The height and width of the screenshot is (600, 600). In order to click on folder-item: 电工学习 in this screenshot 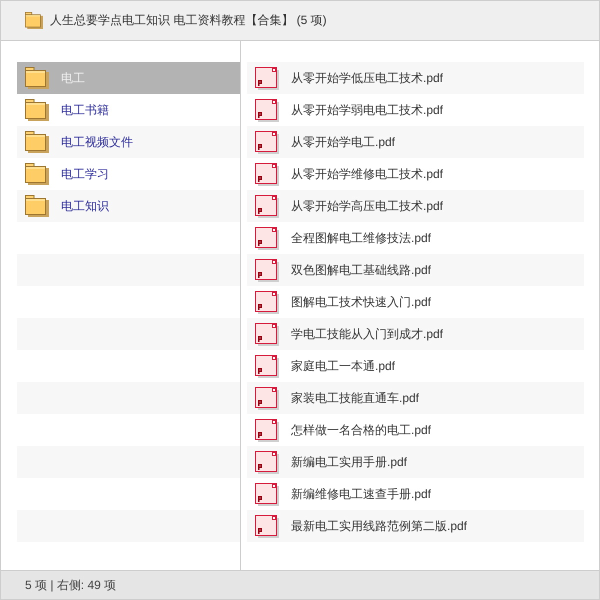, I will do `click(128, 174)`.